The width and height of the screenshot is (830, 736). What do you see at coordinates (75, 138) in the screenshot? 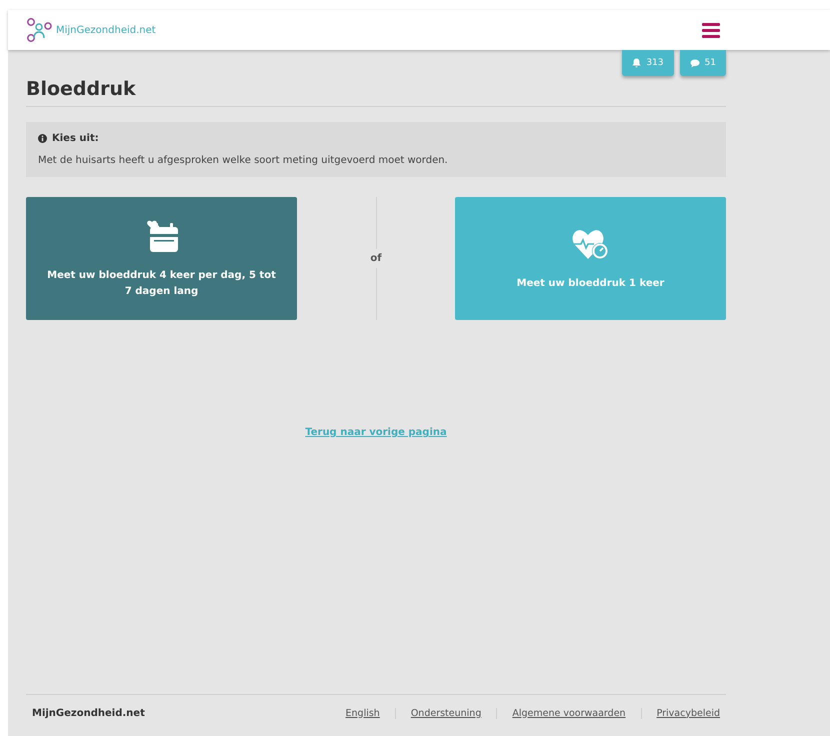
I see `notice-heading: Kies uit:` at bounding box center [75, 138].